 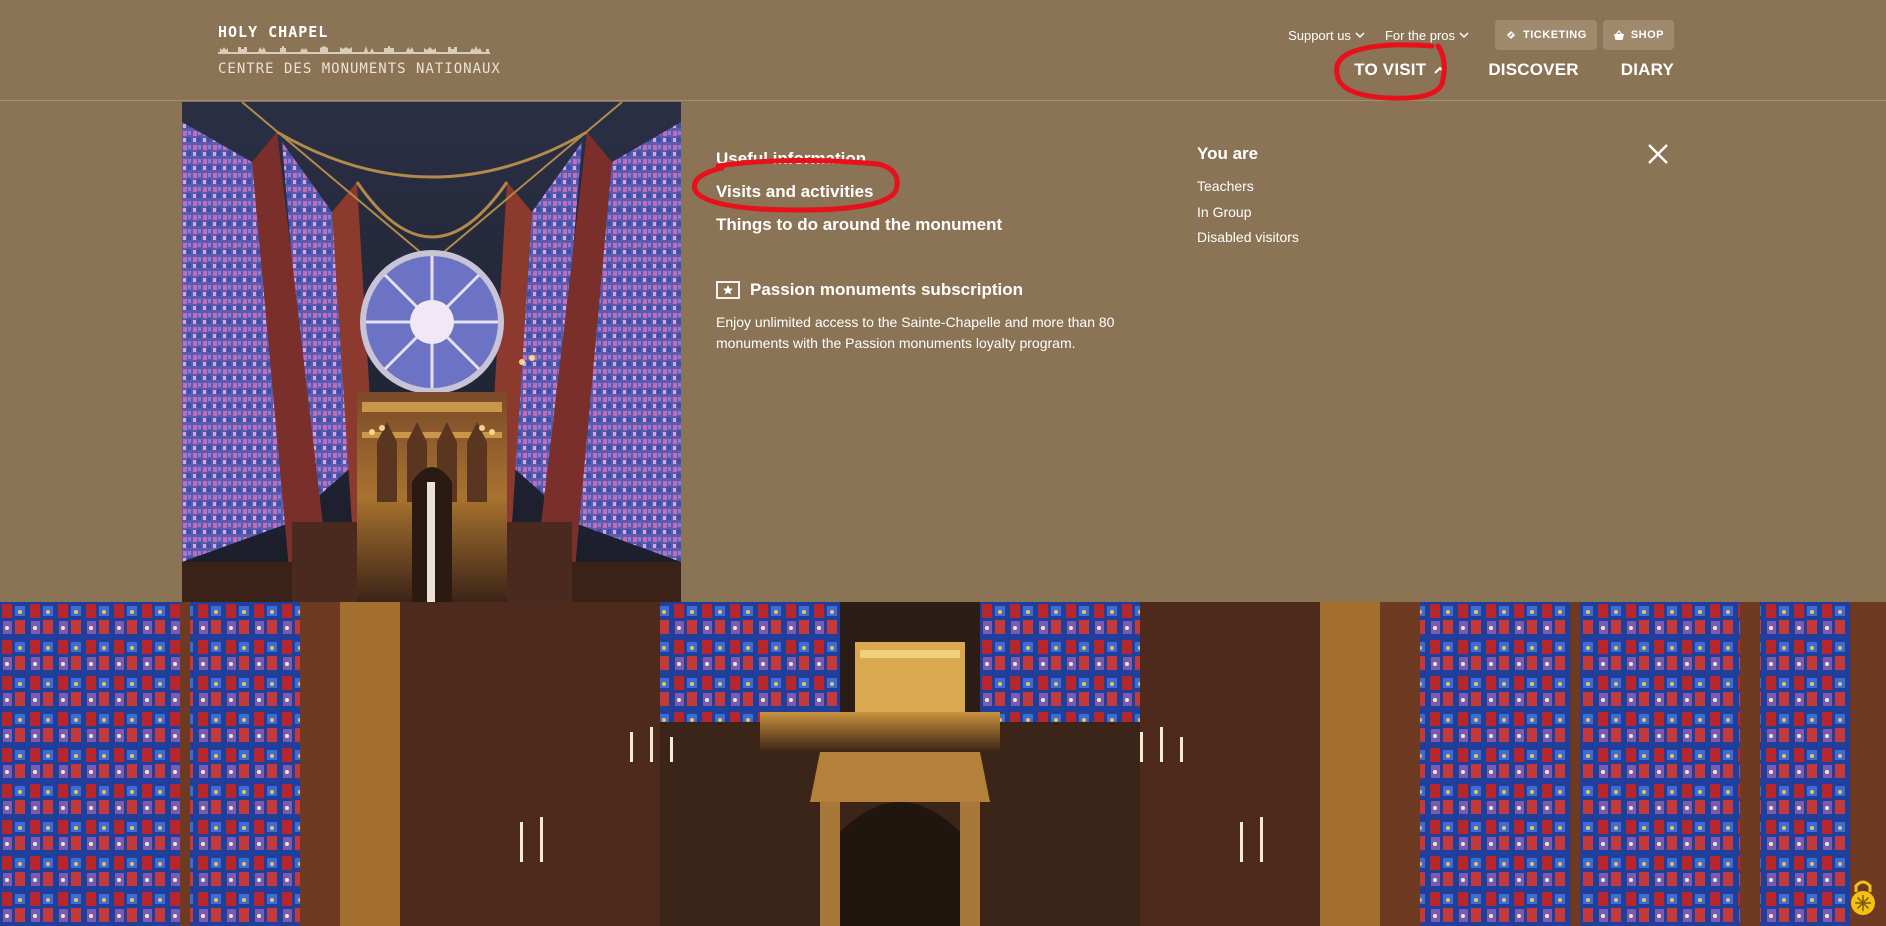 I want to click on for-the-pros-dropdown: For the pros, so click(x=1427, y=35).